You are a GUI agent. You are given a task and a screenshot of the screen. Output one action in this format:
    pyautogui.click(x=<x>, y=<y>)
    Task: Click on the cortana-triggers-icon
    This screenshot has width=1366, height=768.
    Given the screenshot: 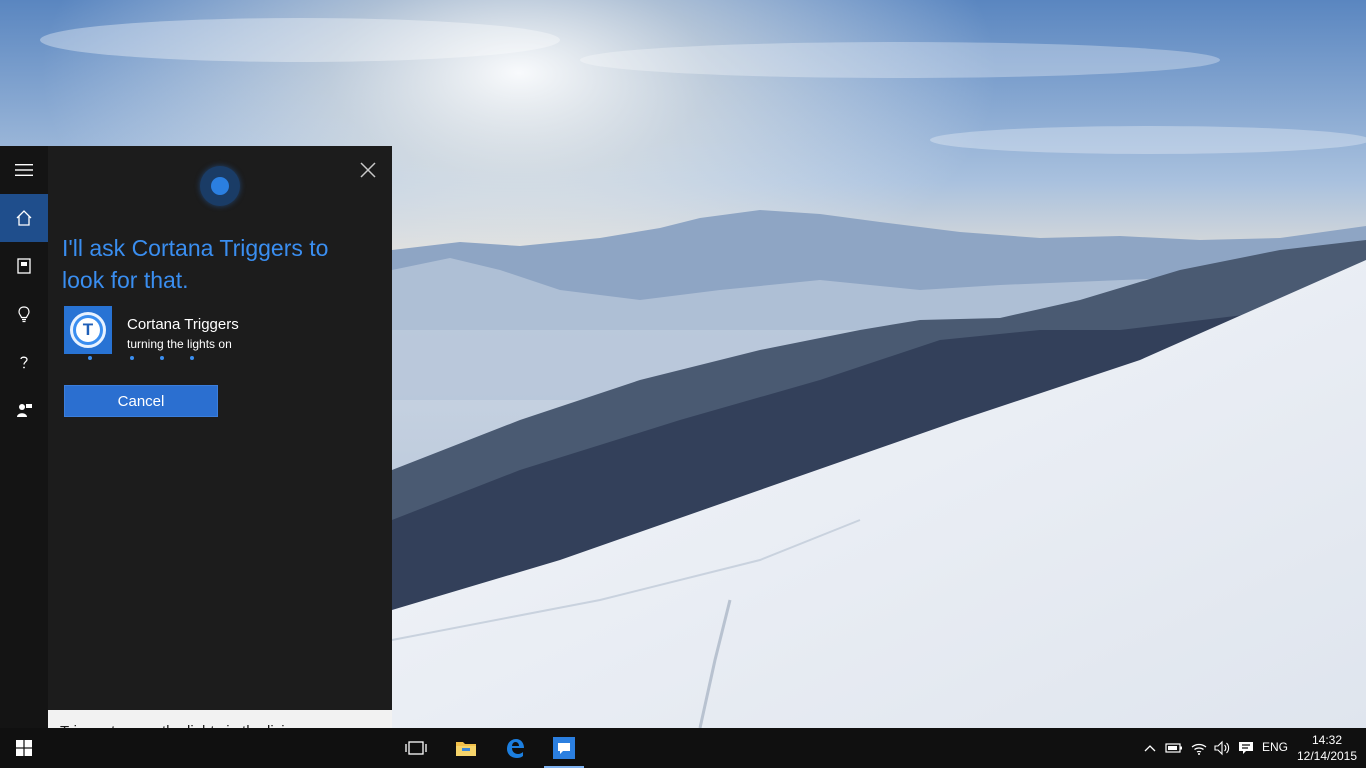 What is the action you would take?
    pyautogui.click(x=564, y=748)
    